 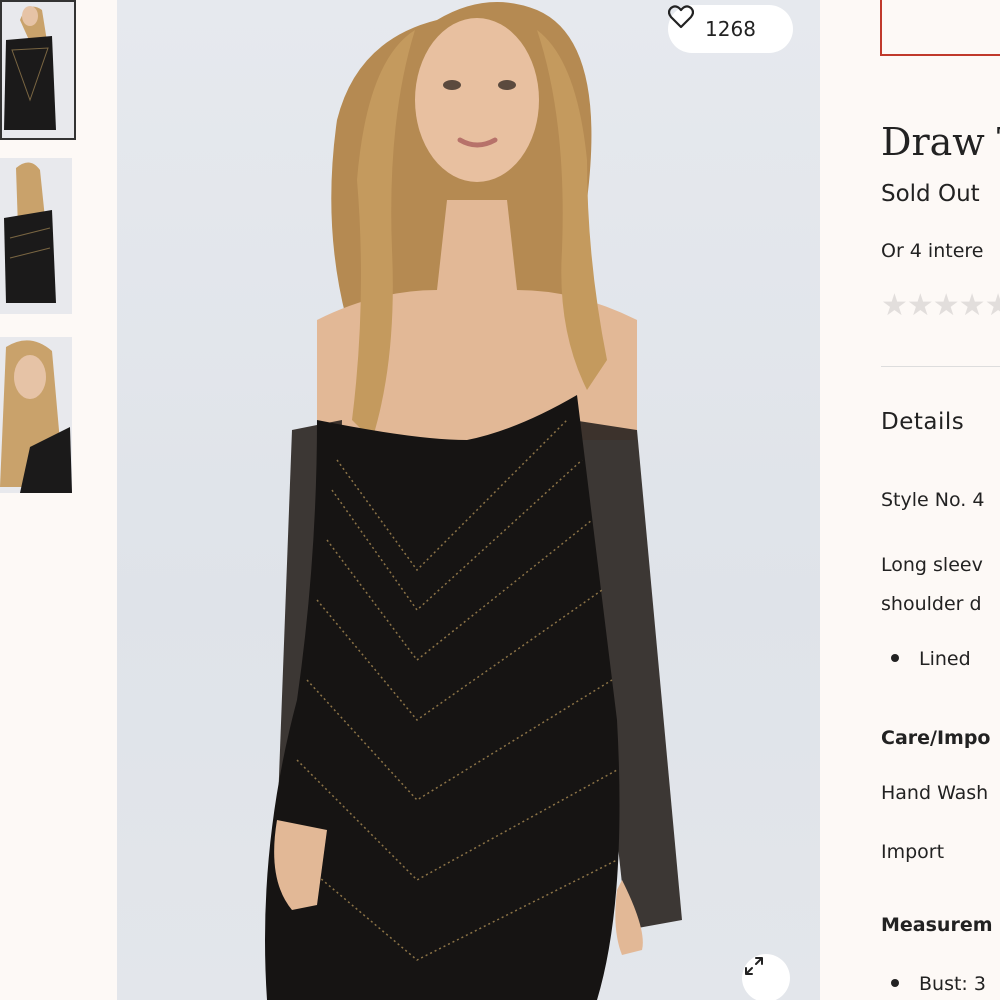 What do you see at coordinates (36, 236) in the screenshot?
I see `thumbnail-back` at bounding box center [36, 236].